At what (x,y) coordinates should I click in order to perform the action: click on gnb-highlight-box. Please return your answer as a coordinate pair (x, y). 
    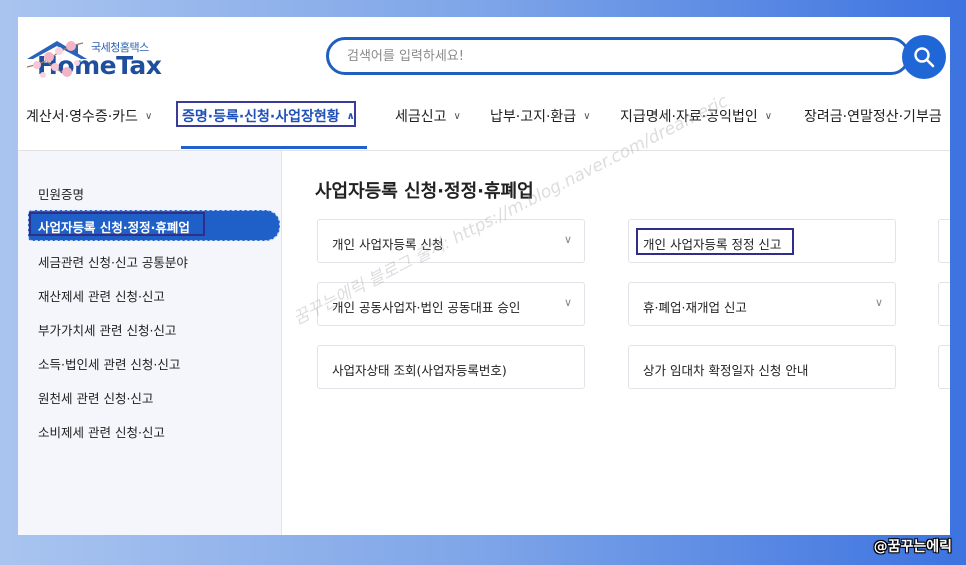
    Looking at the image, I should click on (266, 114).